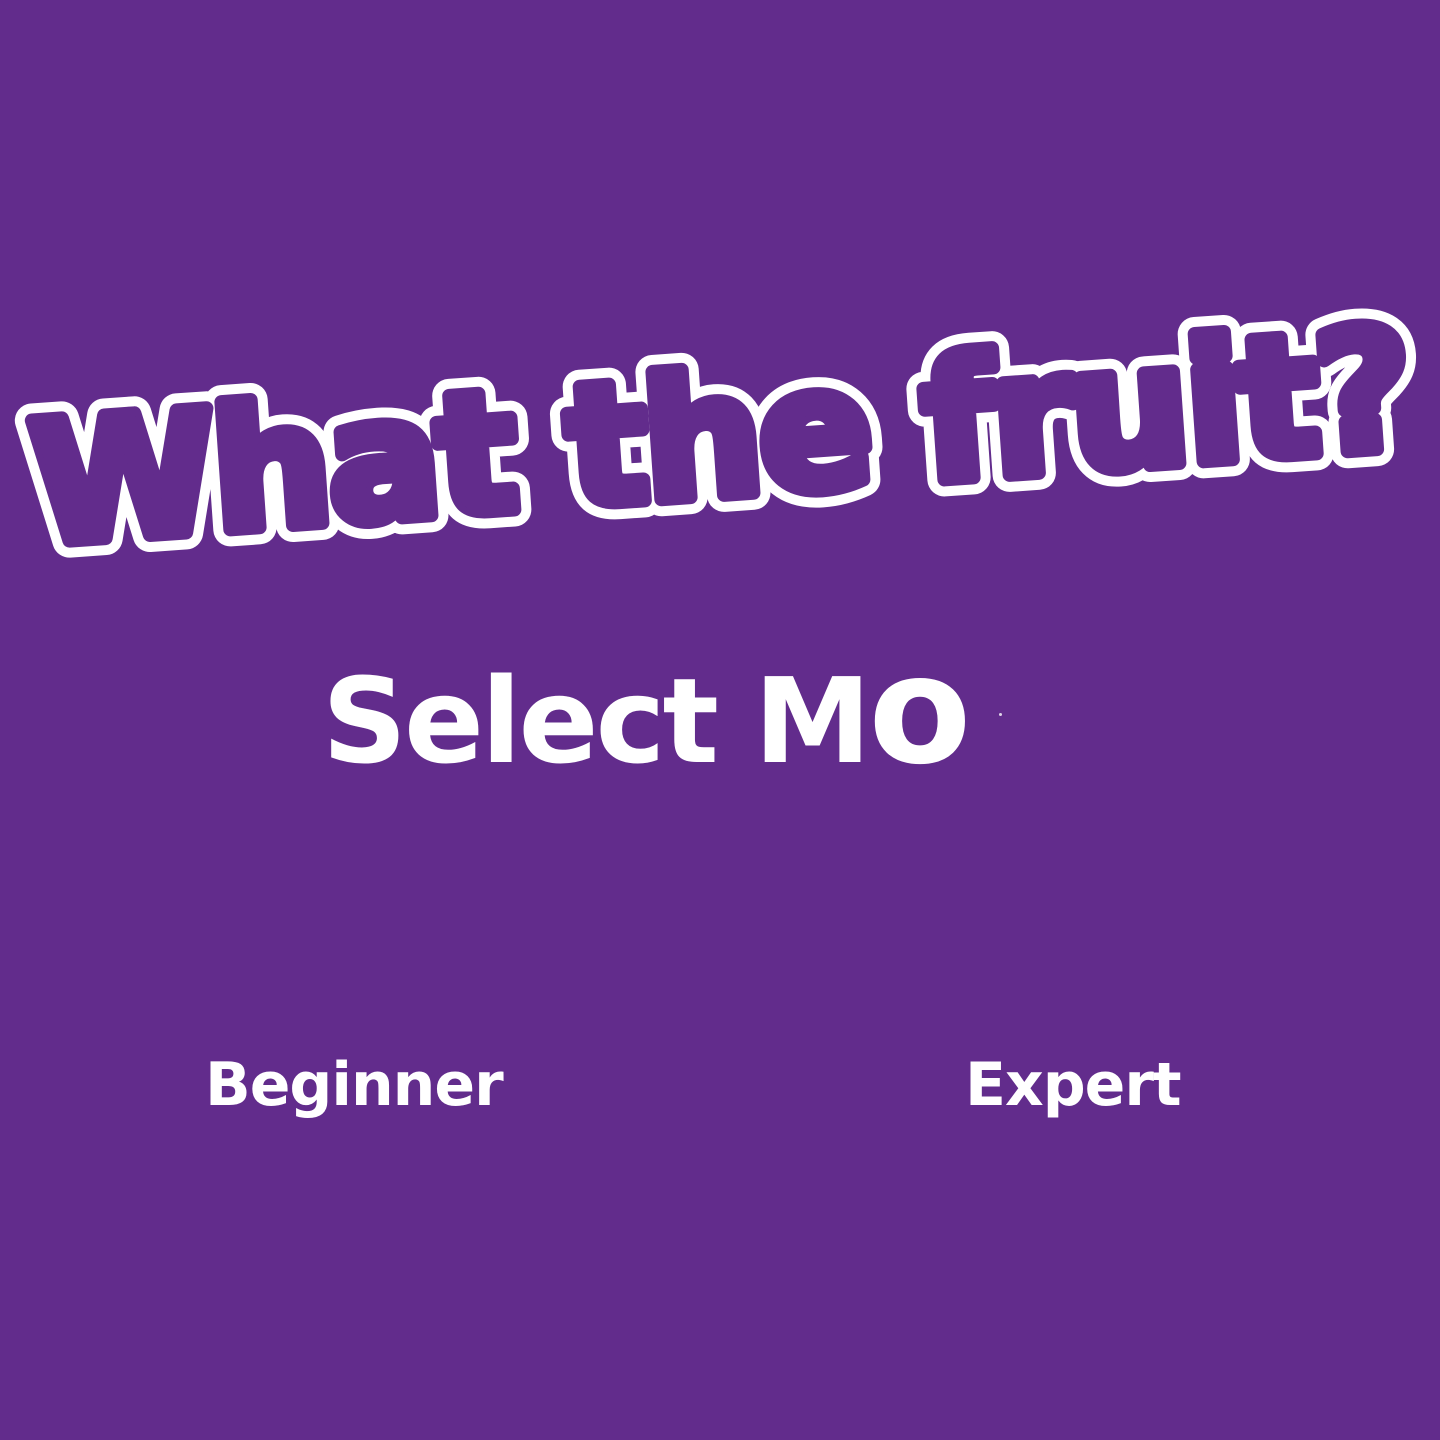 The image size is (1440, 1440). Describe the element at coordinates (919, 711) in the screenshot. I see `select-mode-heading-tail: o` at that location.